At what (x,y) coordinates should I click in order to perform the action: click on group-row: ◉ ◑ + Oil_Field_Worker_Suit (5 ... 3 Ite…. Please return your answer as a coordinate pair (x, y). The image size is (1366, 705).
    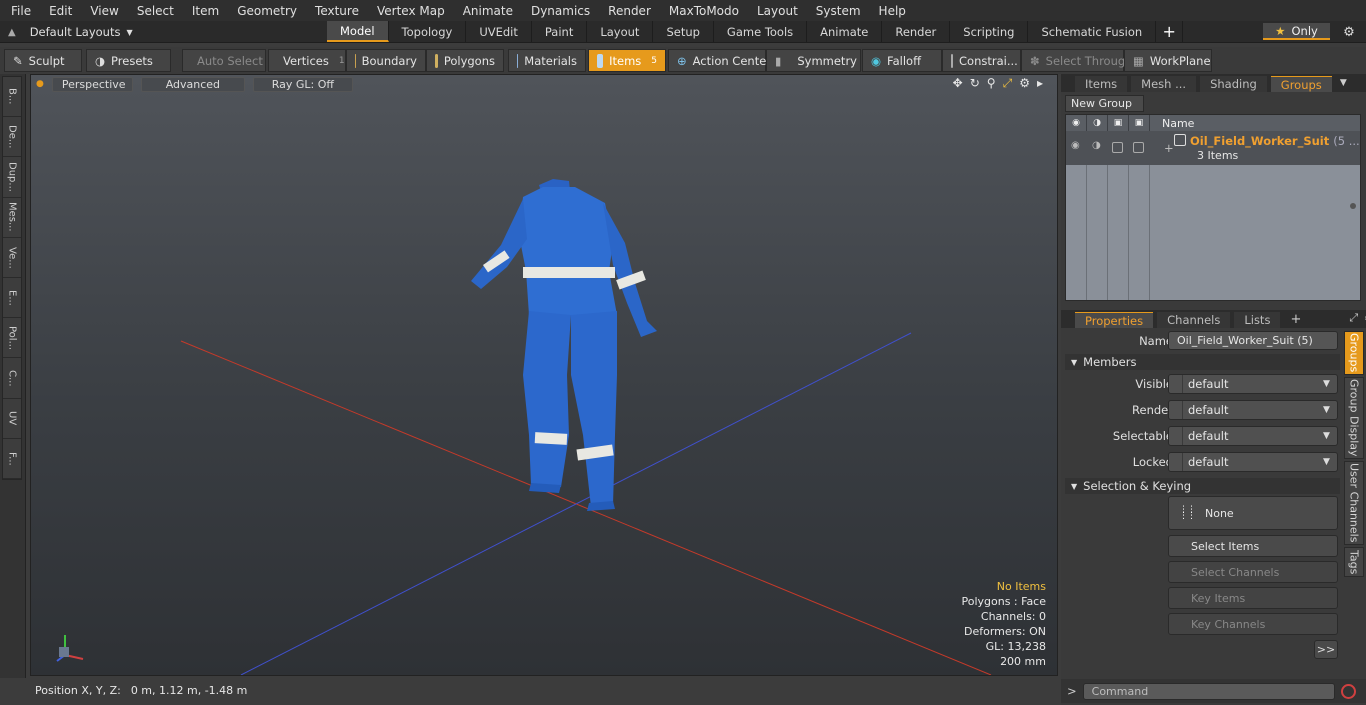
    Looking at the image, I should click on (1213, 148).